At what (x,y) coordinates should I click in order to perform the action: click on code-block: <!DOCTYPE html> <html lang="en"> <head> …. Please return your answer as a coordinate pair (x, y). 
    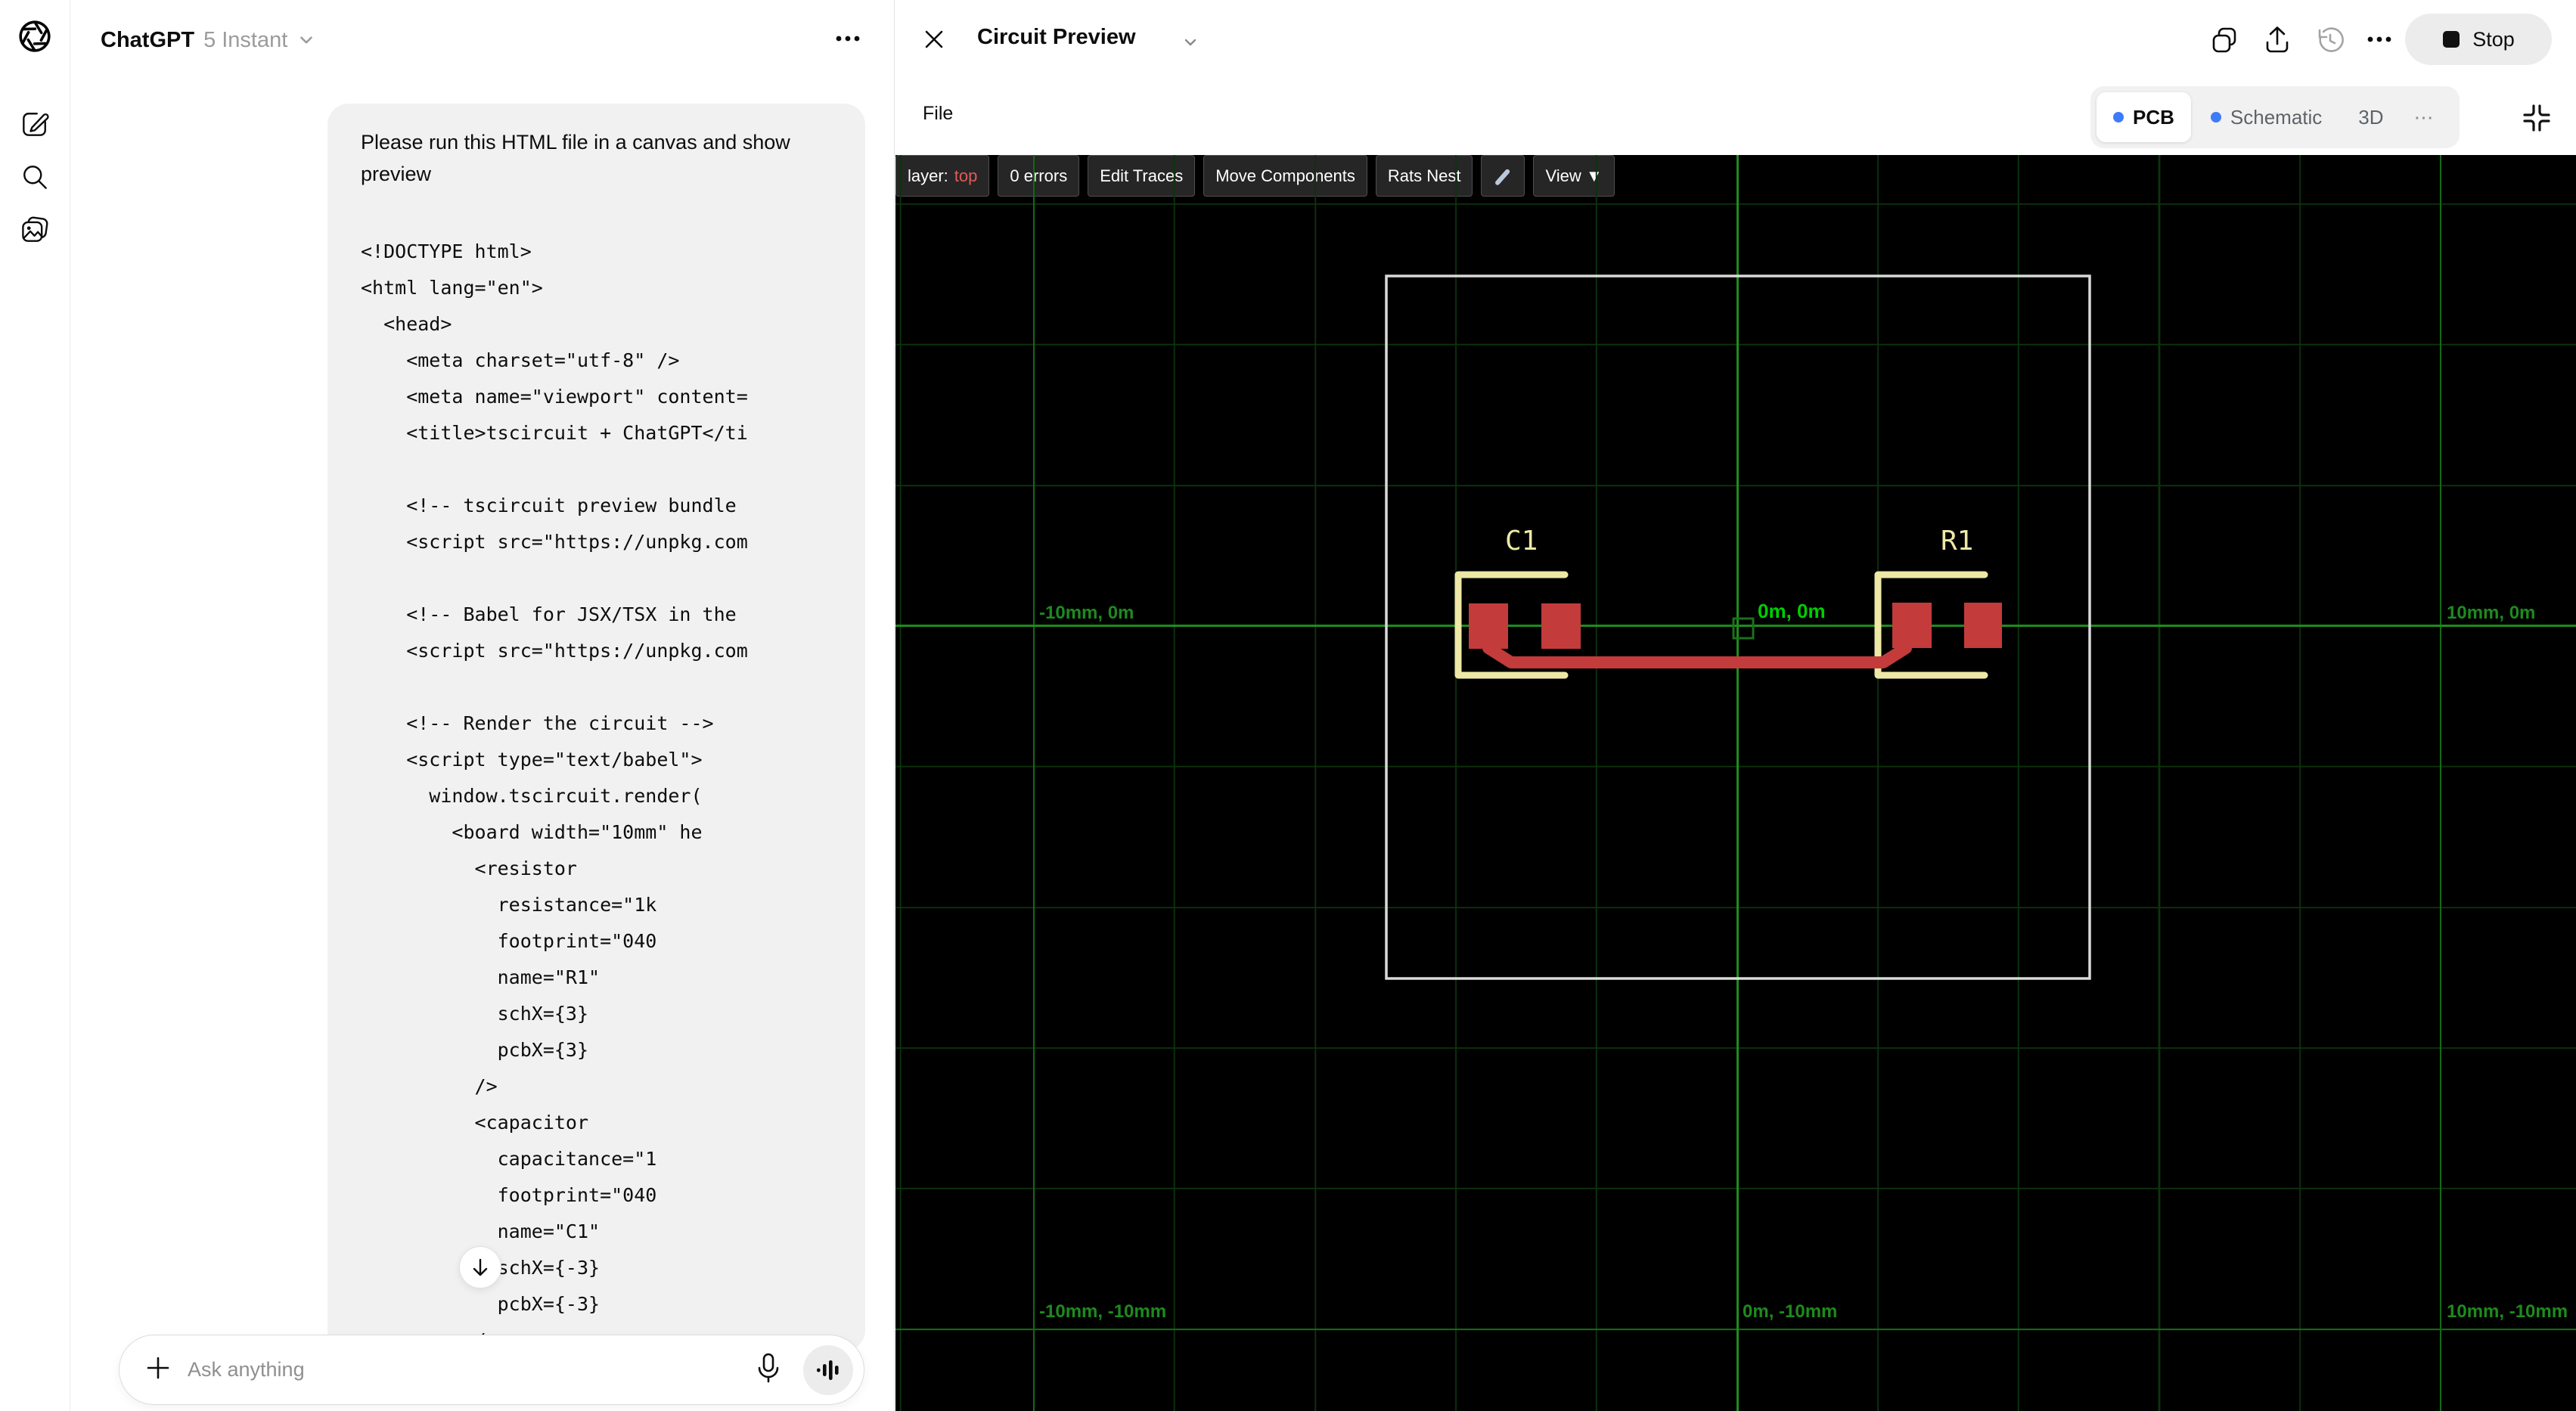
    Looking at the image, I should click on (554, 795).